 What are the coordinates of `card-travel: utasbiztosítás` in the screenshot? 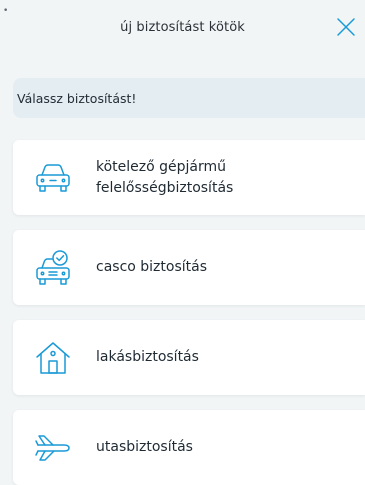 It's located at (189, 447).